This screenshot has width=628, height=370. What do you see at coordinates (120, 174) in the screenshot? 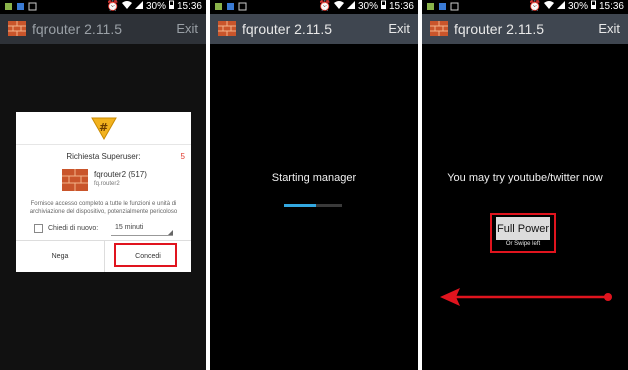
I see `app-name: fqrouter2 (517)` at bounding box center [120, 174].